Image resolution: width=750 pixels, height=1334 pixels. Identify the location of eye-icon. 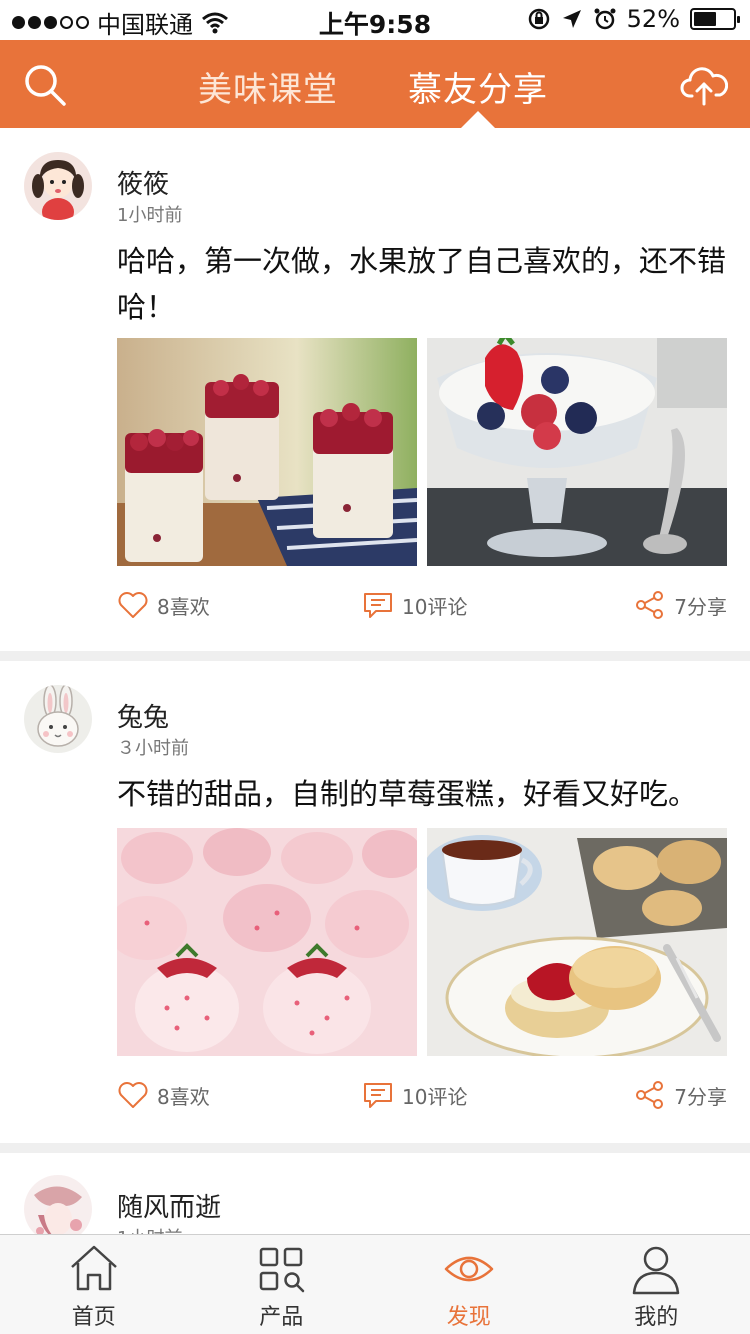
(468, 1269).